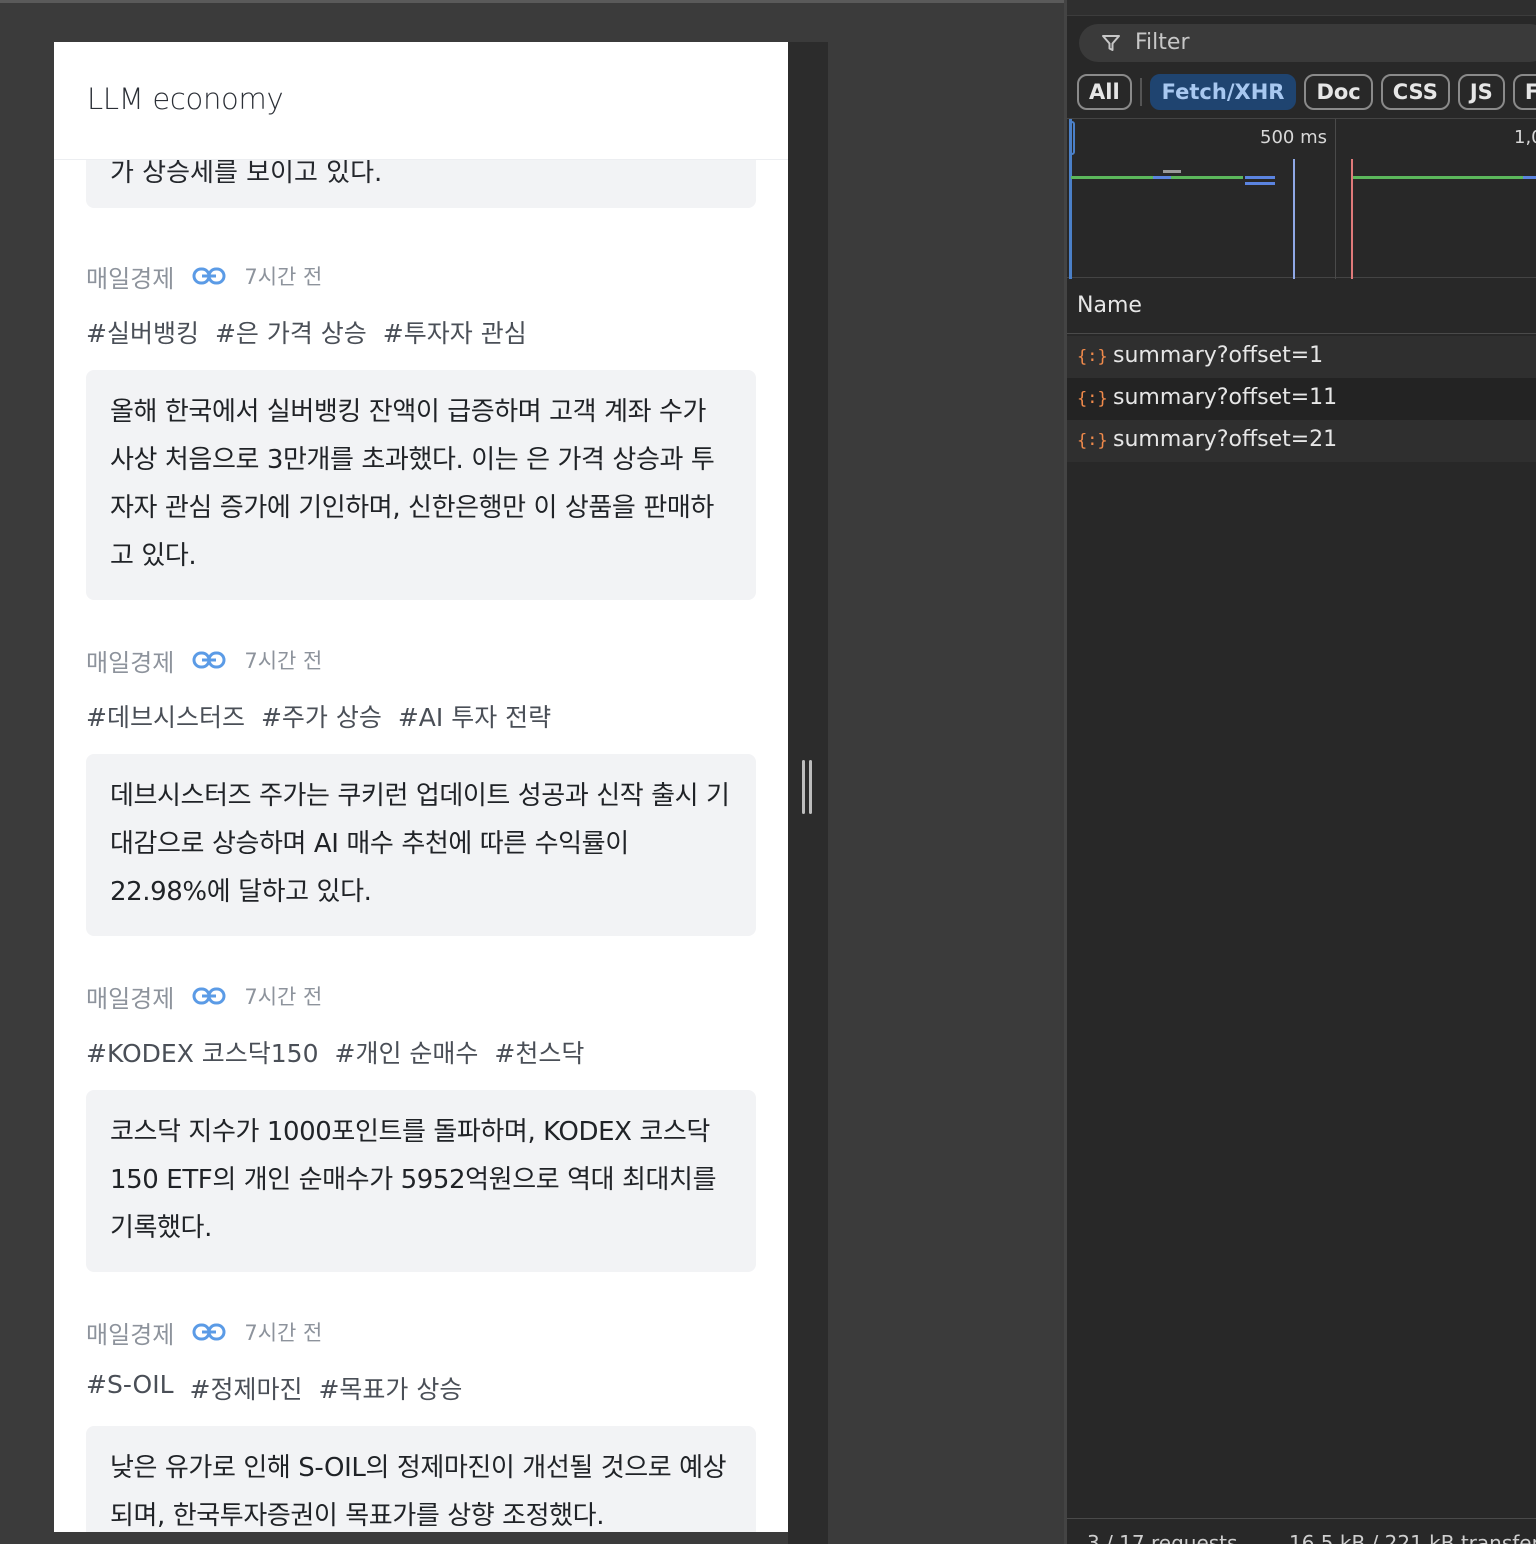 This screenshot has width=1536, height=1544. Describe the element at coordinates (808, 787) in the screenshot. I see `resize-handle` at that location.